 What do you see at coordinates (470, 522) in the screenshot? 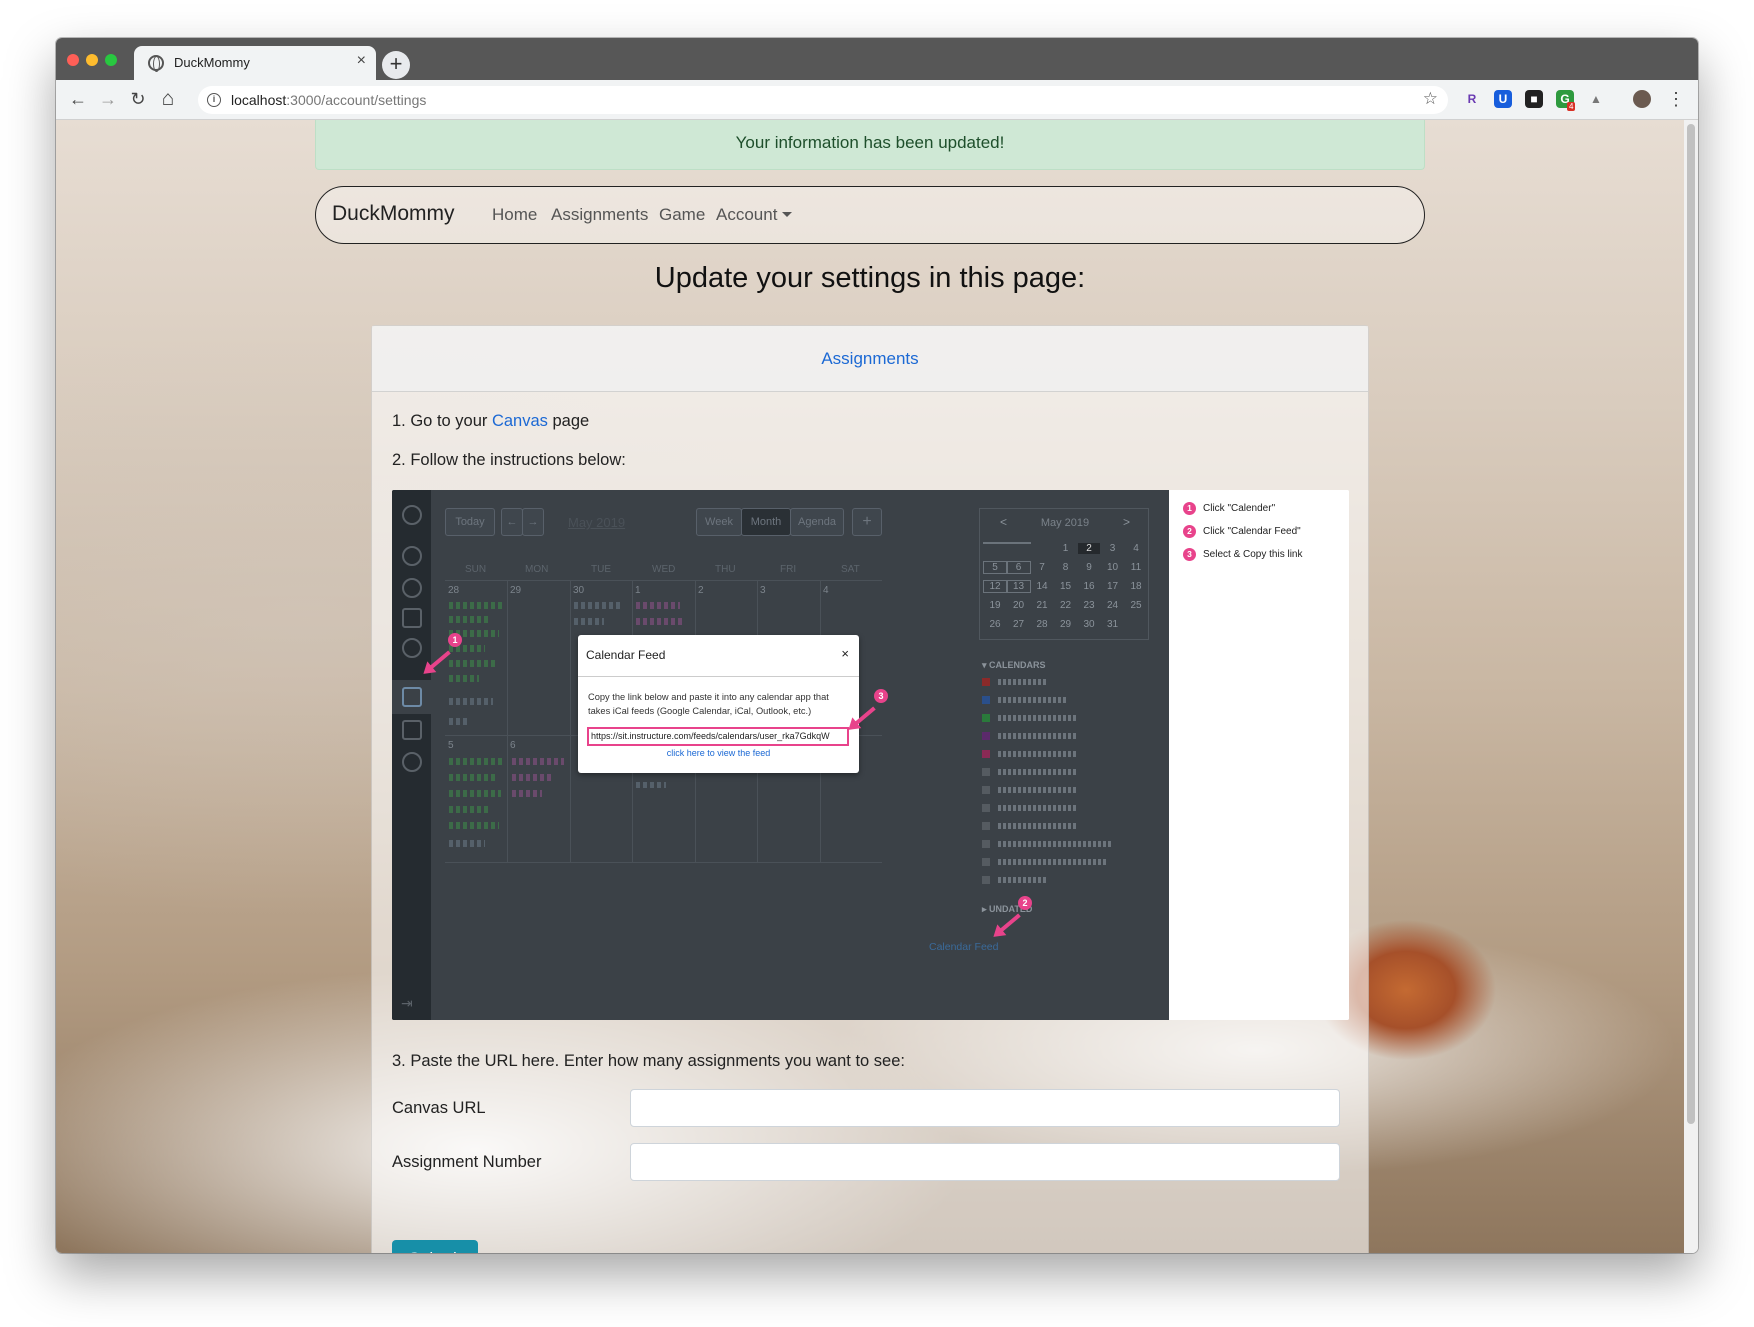
I see `canvas-today-button: Today` at bounding box center [470, 522].